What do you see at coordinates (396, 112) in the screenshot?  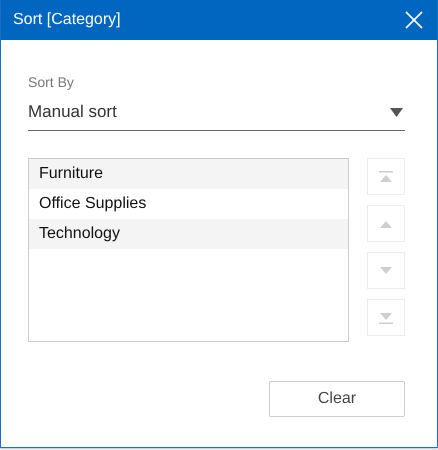 I see `caret-icon` at bounding box center [396, 112].